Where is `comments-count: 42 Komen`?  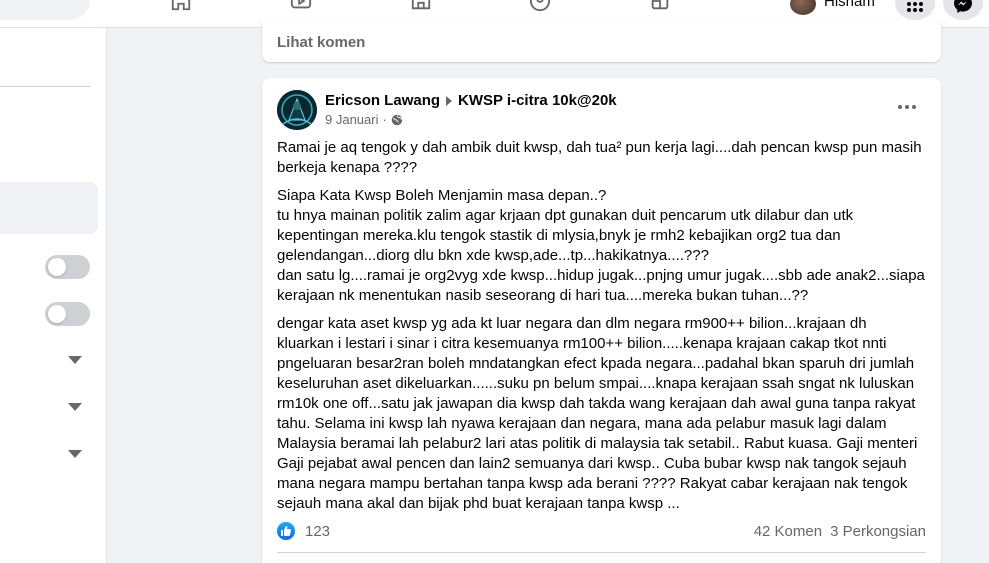 comments-count: 42 Komen is located at coordinates (788, 531).